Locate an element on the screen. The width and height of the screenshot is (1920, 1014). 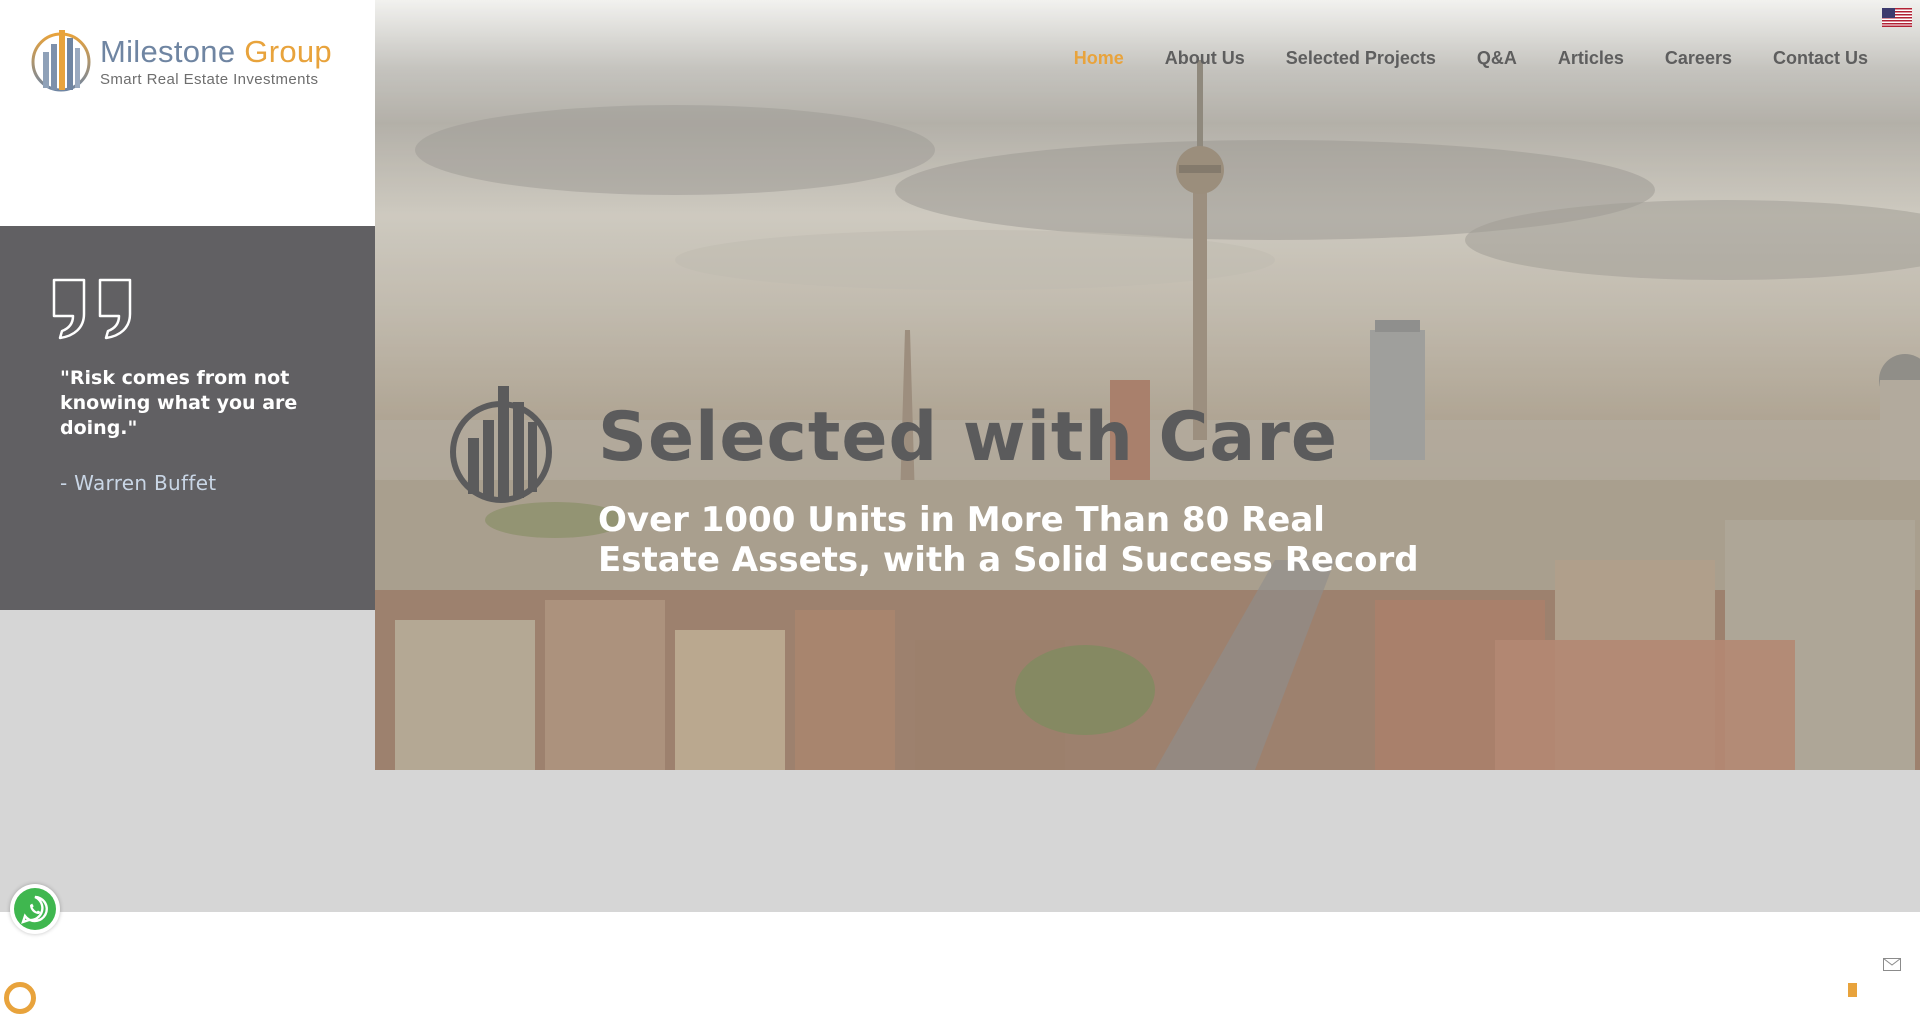
us-flag-icon is located at coordinates (1897, 17).